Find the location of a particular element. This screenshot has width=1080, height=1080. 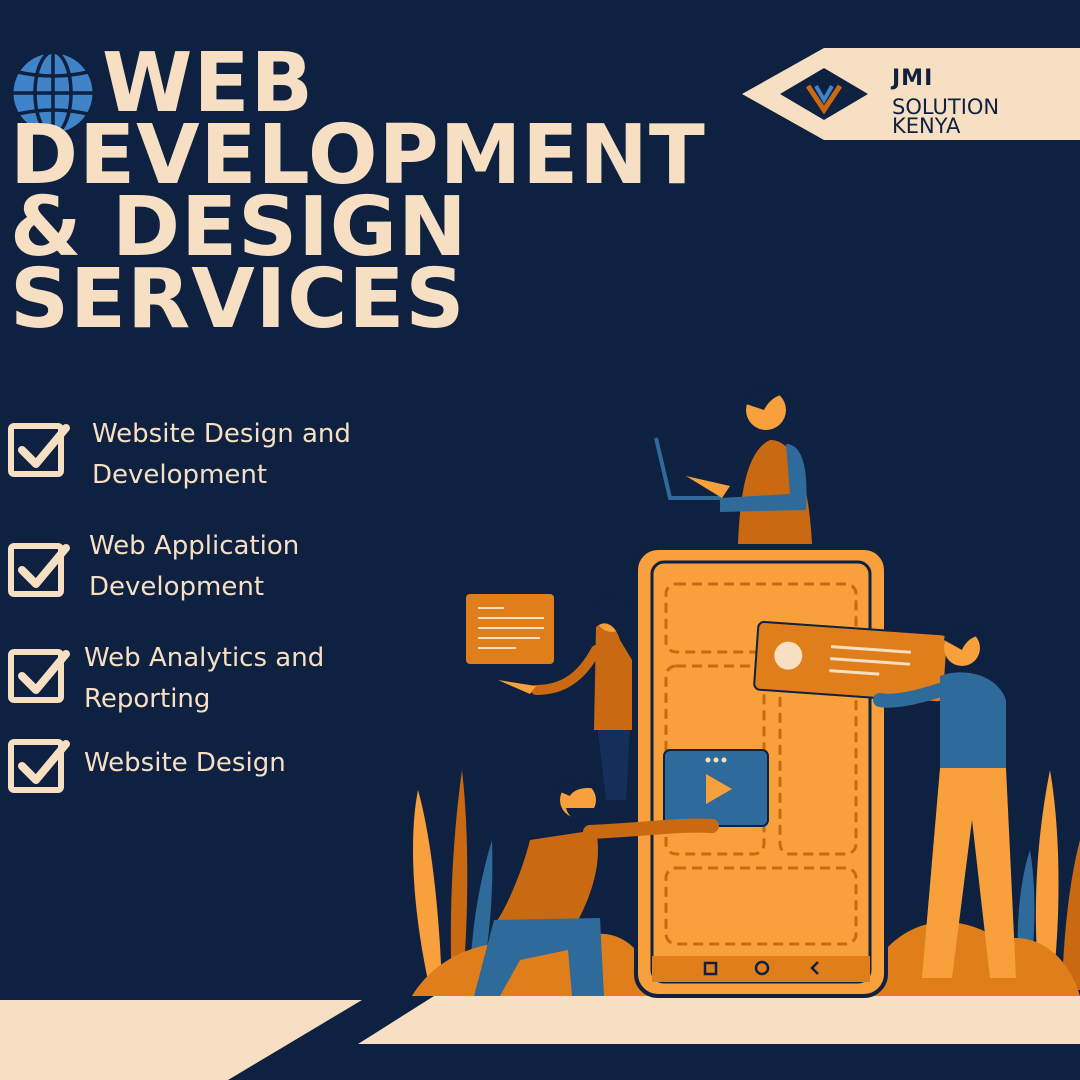

text-card-left is located at coordinates (510, 629).